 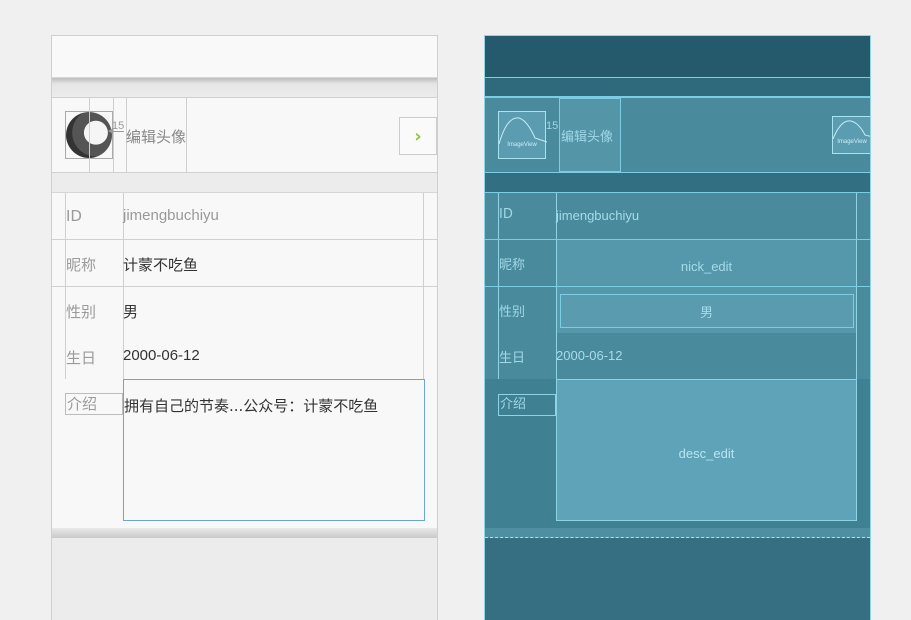 What do you see at coordinates (552, 126) in the screenshot?
I see `margin-value: 15` at bounding box center [552, 126].